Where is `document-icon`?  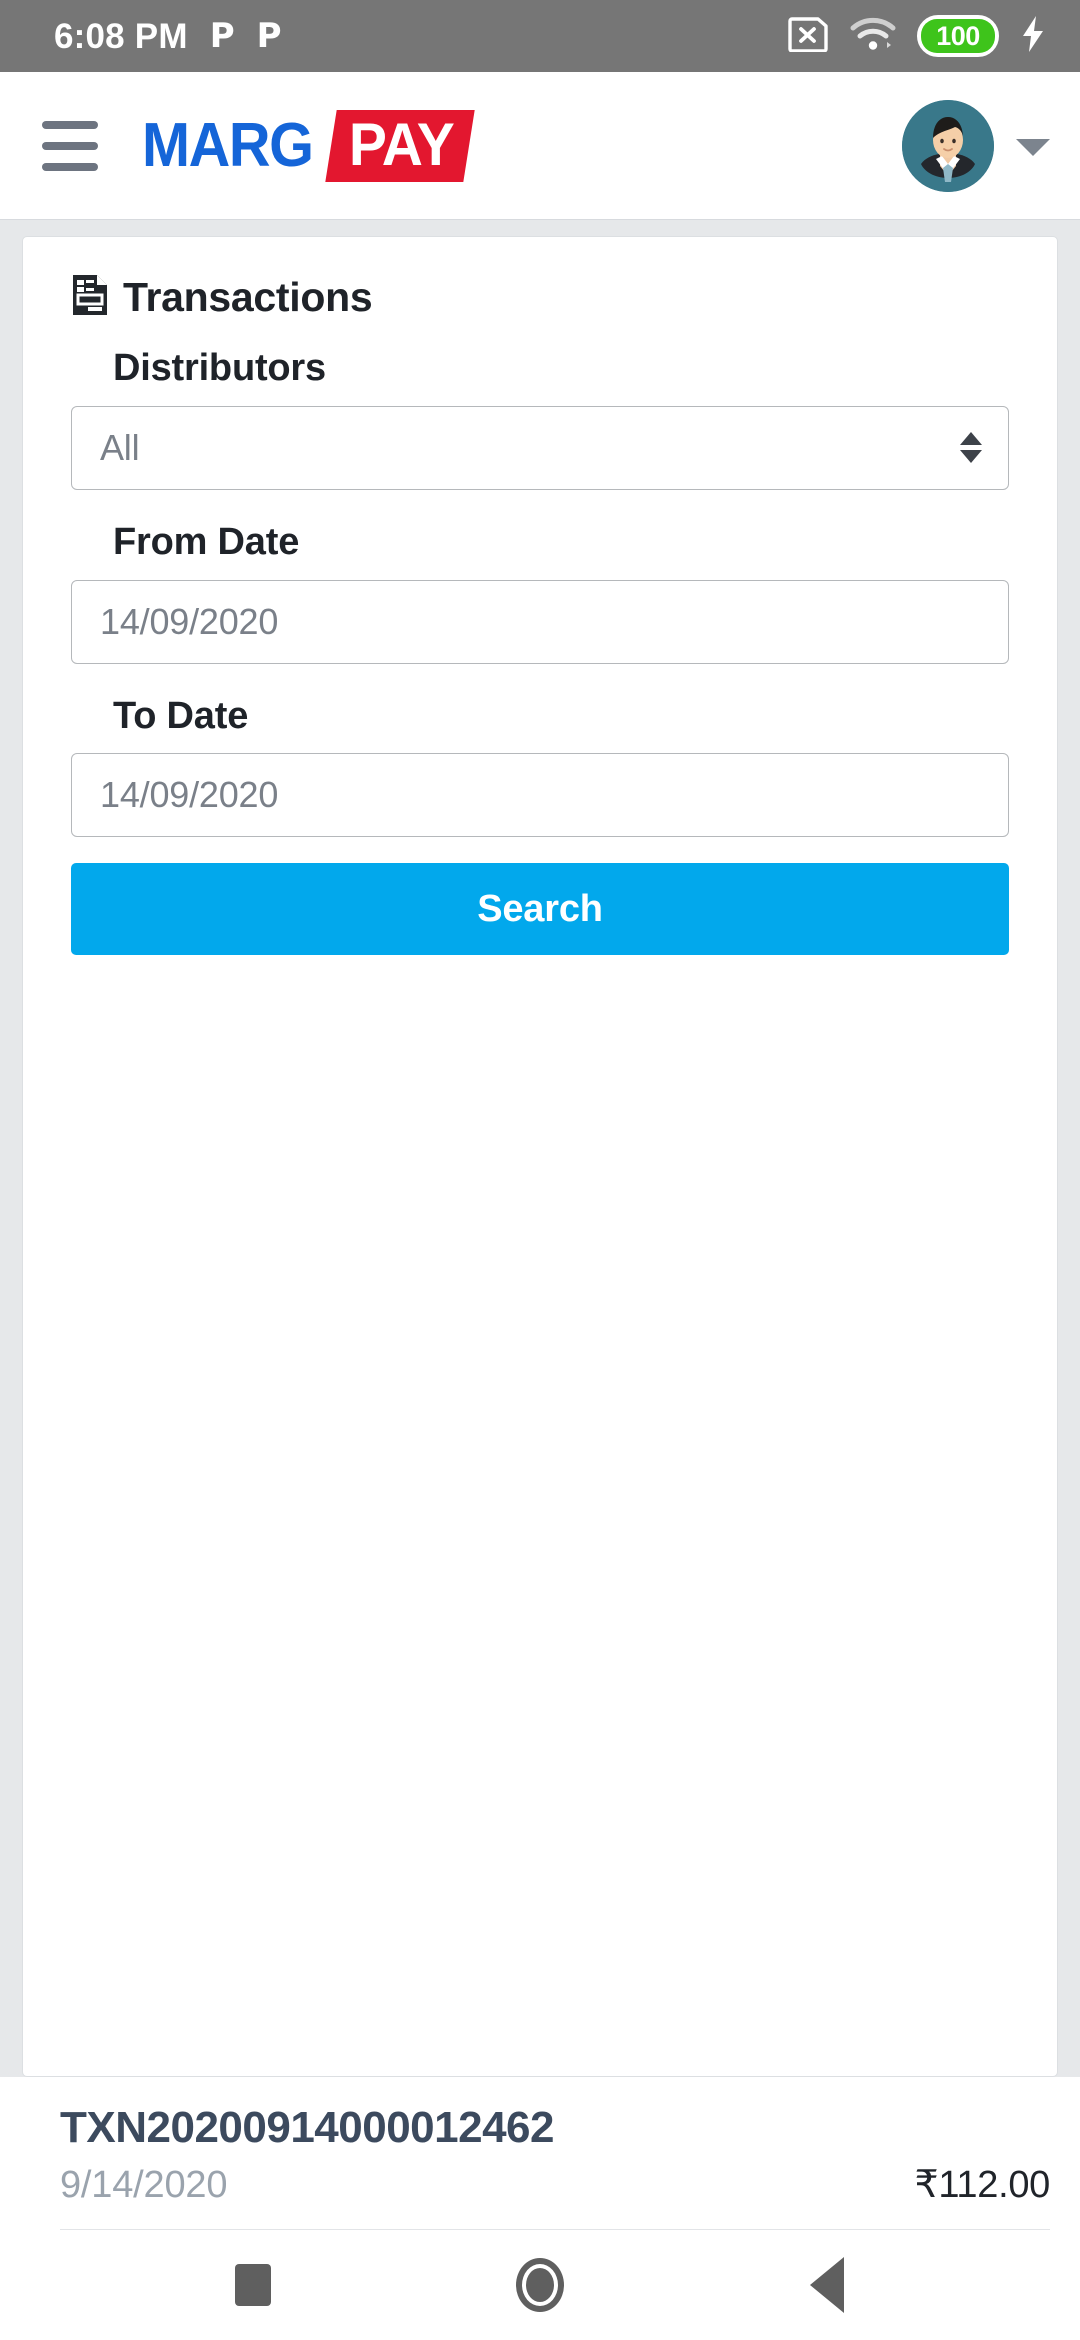
document-icon is located at coordinates (90, 297).